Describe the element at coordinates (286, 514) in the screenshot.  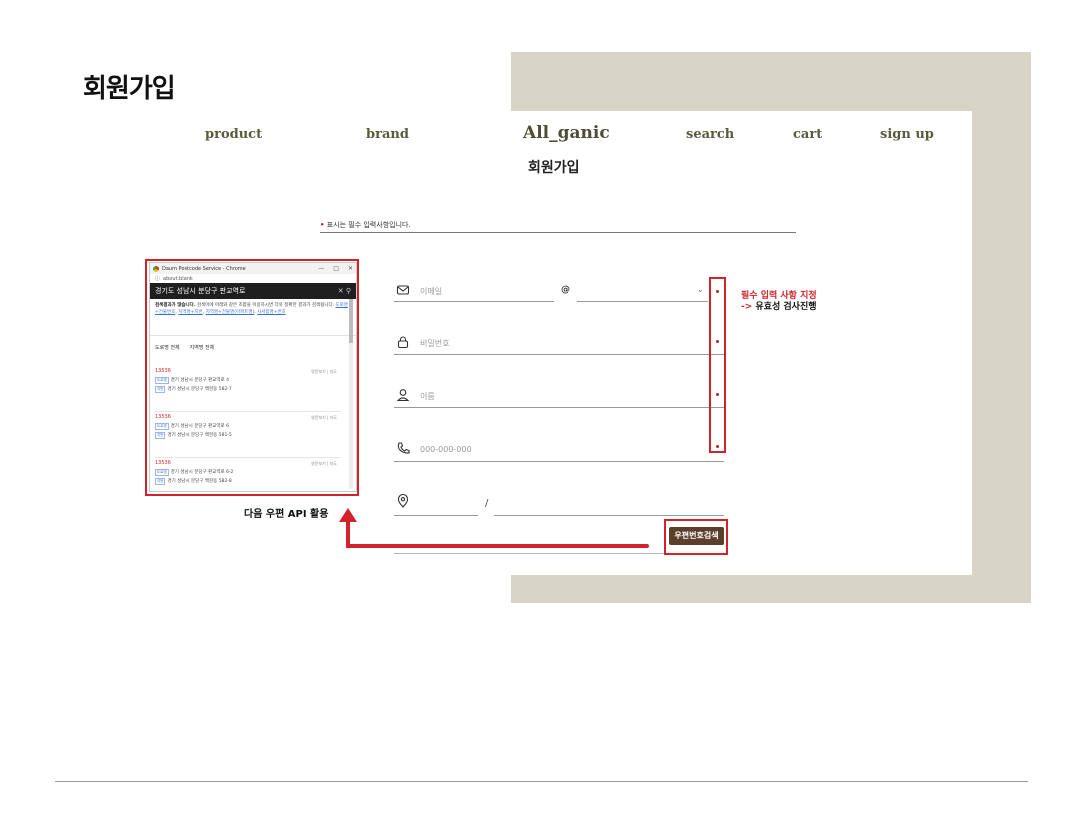
I see `api-caption: 다음 우편 API 활용` at that location.